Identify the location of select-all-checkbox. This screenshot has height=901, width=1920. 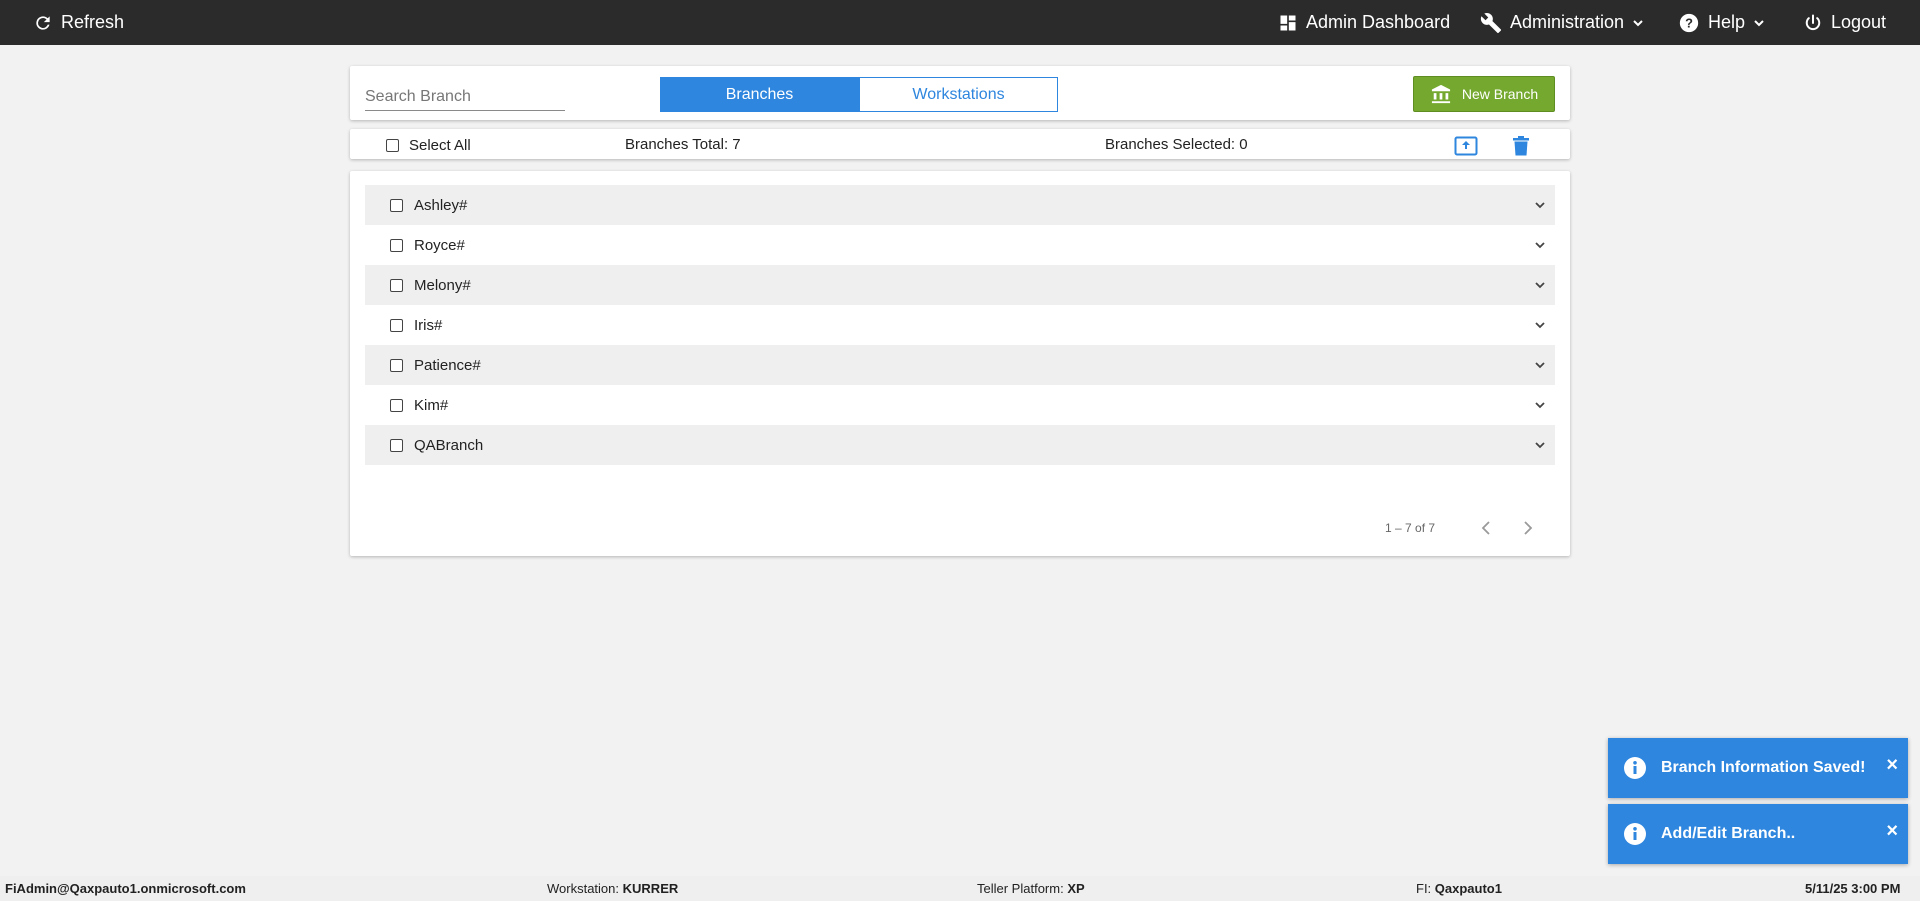
(392, 145).